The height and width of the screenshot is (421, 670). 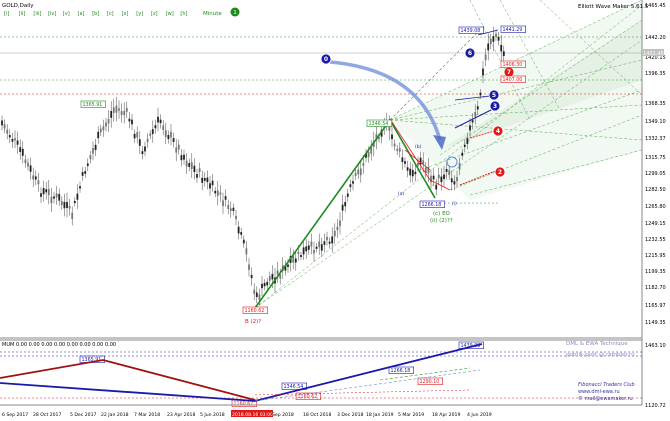 I want to click on price-tick: 1465.45, so click(x=655, y=6).